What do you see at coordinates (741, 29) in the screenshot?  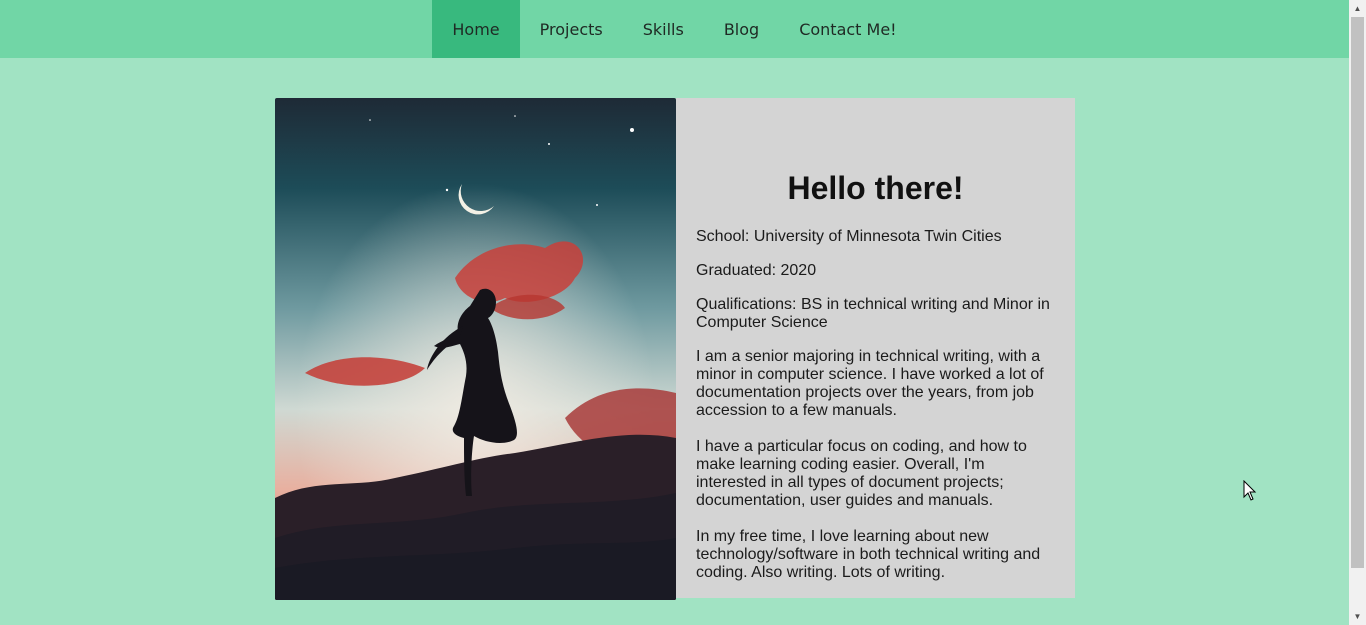 I see `nav-blog: Blog` at bounding box center [741, 29].